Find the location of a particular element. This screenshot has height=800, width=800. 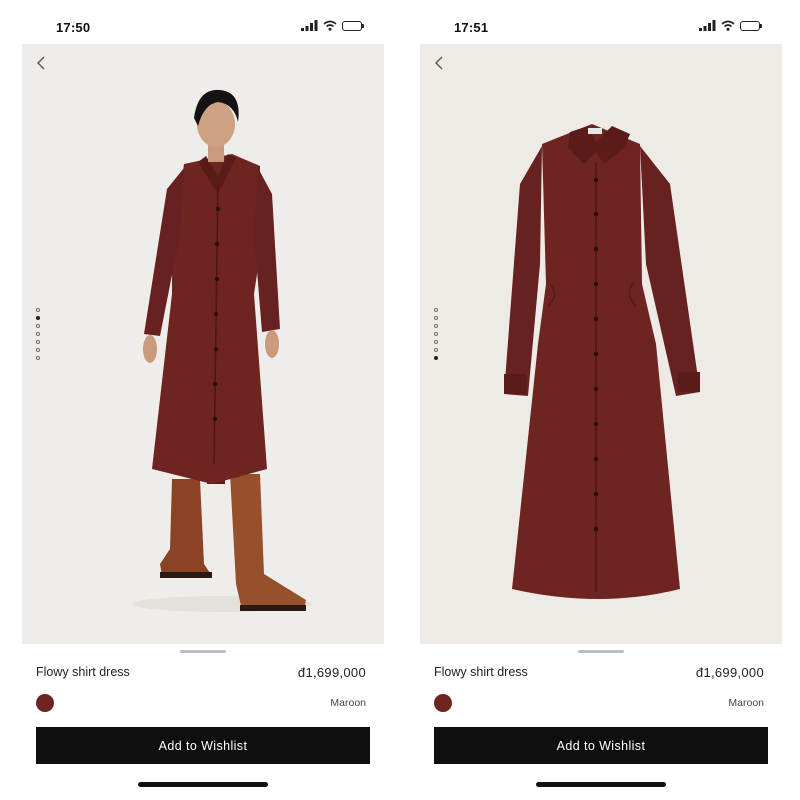

status-bar: 17:51 is located at coordinates (598, 22).